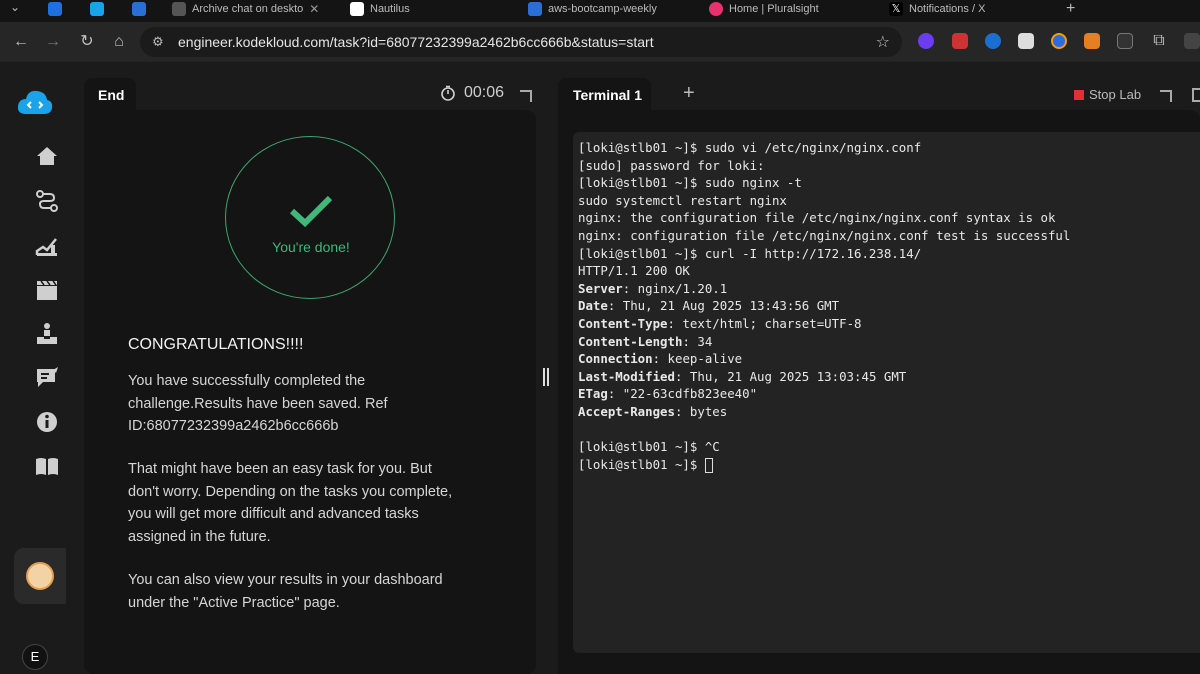  I want to click on terminal-line: HTTP/1.1 200 OK, so click(889, 271).